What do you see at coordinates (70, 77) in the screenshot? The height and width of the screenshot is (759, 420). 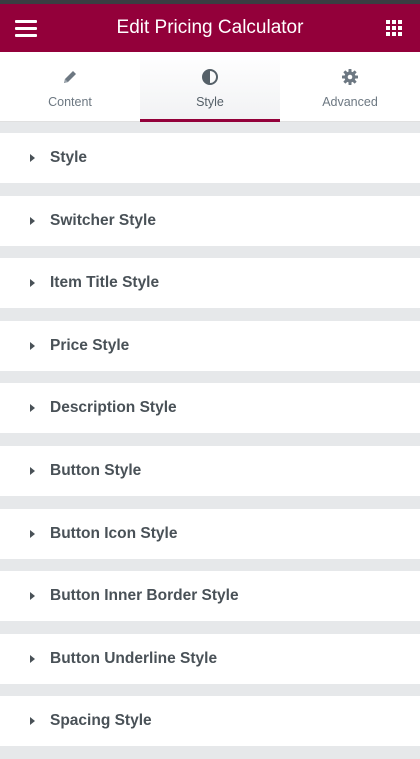 I see `pencil-icon` at bounding box center [70, 77].